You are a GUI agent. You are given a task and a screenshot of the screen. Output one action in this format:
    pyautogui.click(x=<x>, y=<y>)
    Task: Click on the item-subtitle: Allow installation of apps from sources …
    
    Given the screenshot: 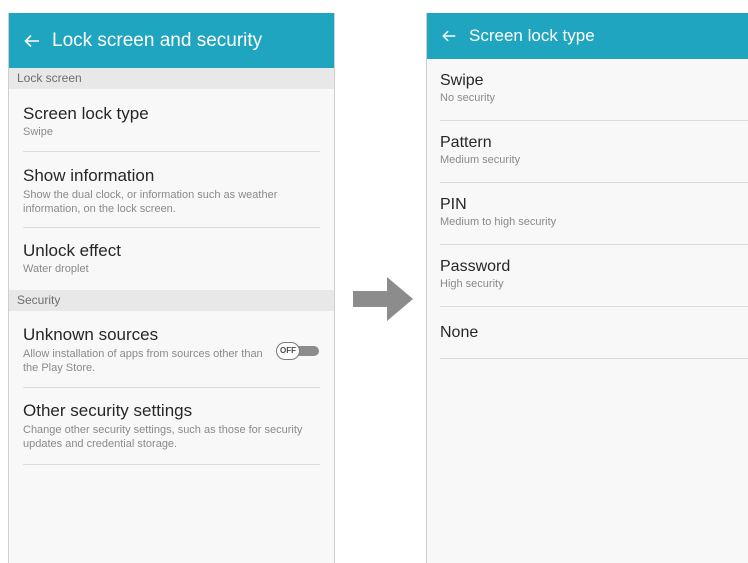 What is the action you would take?
    pyautogui.click(x=143, y=361)
    